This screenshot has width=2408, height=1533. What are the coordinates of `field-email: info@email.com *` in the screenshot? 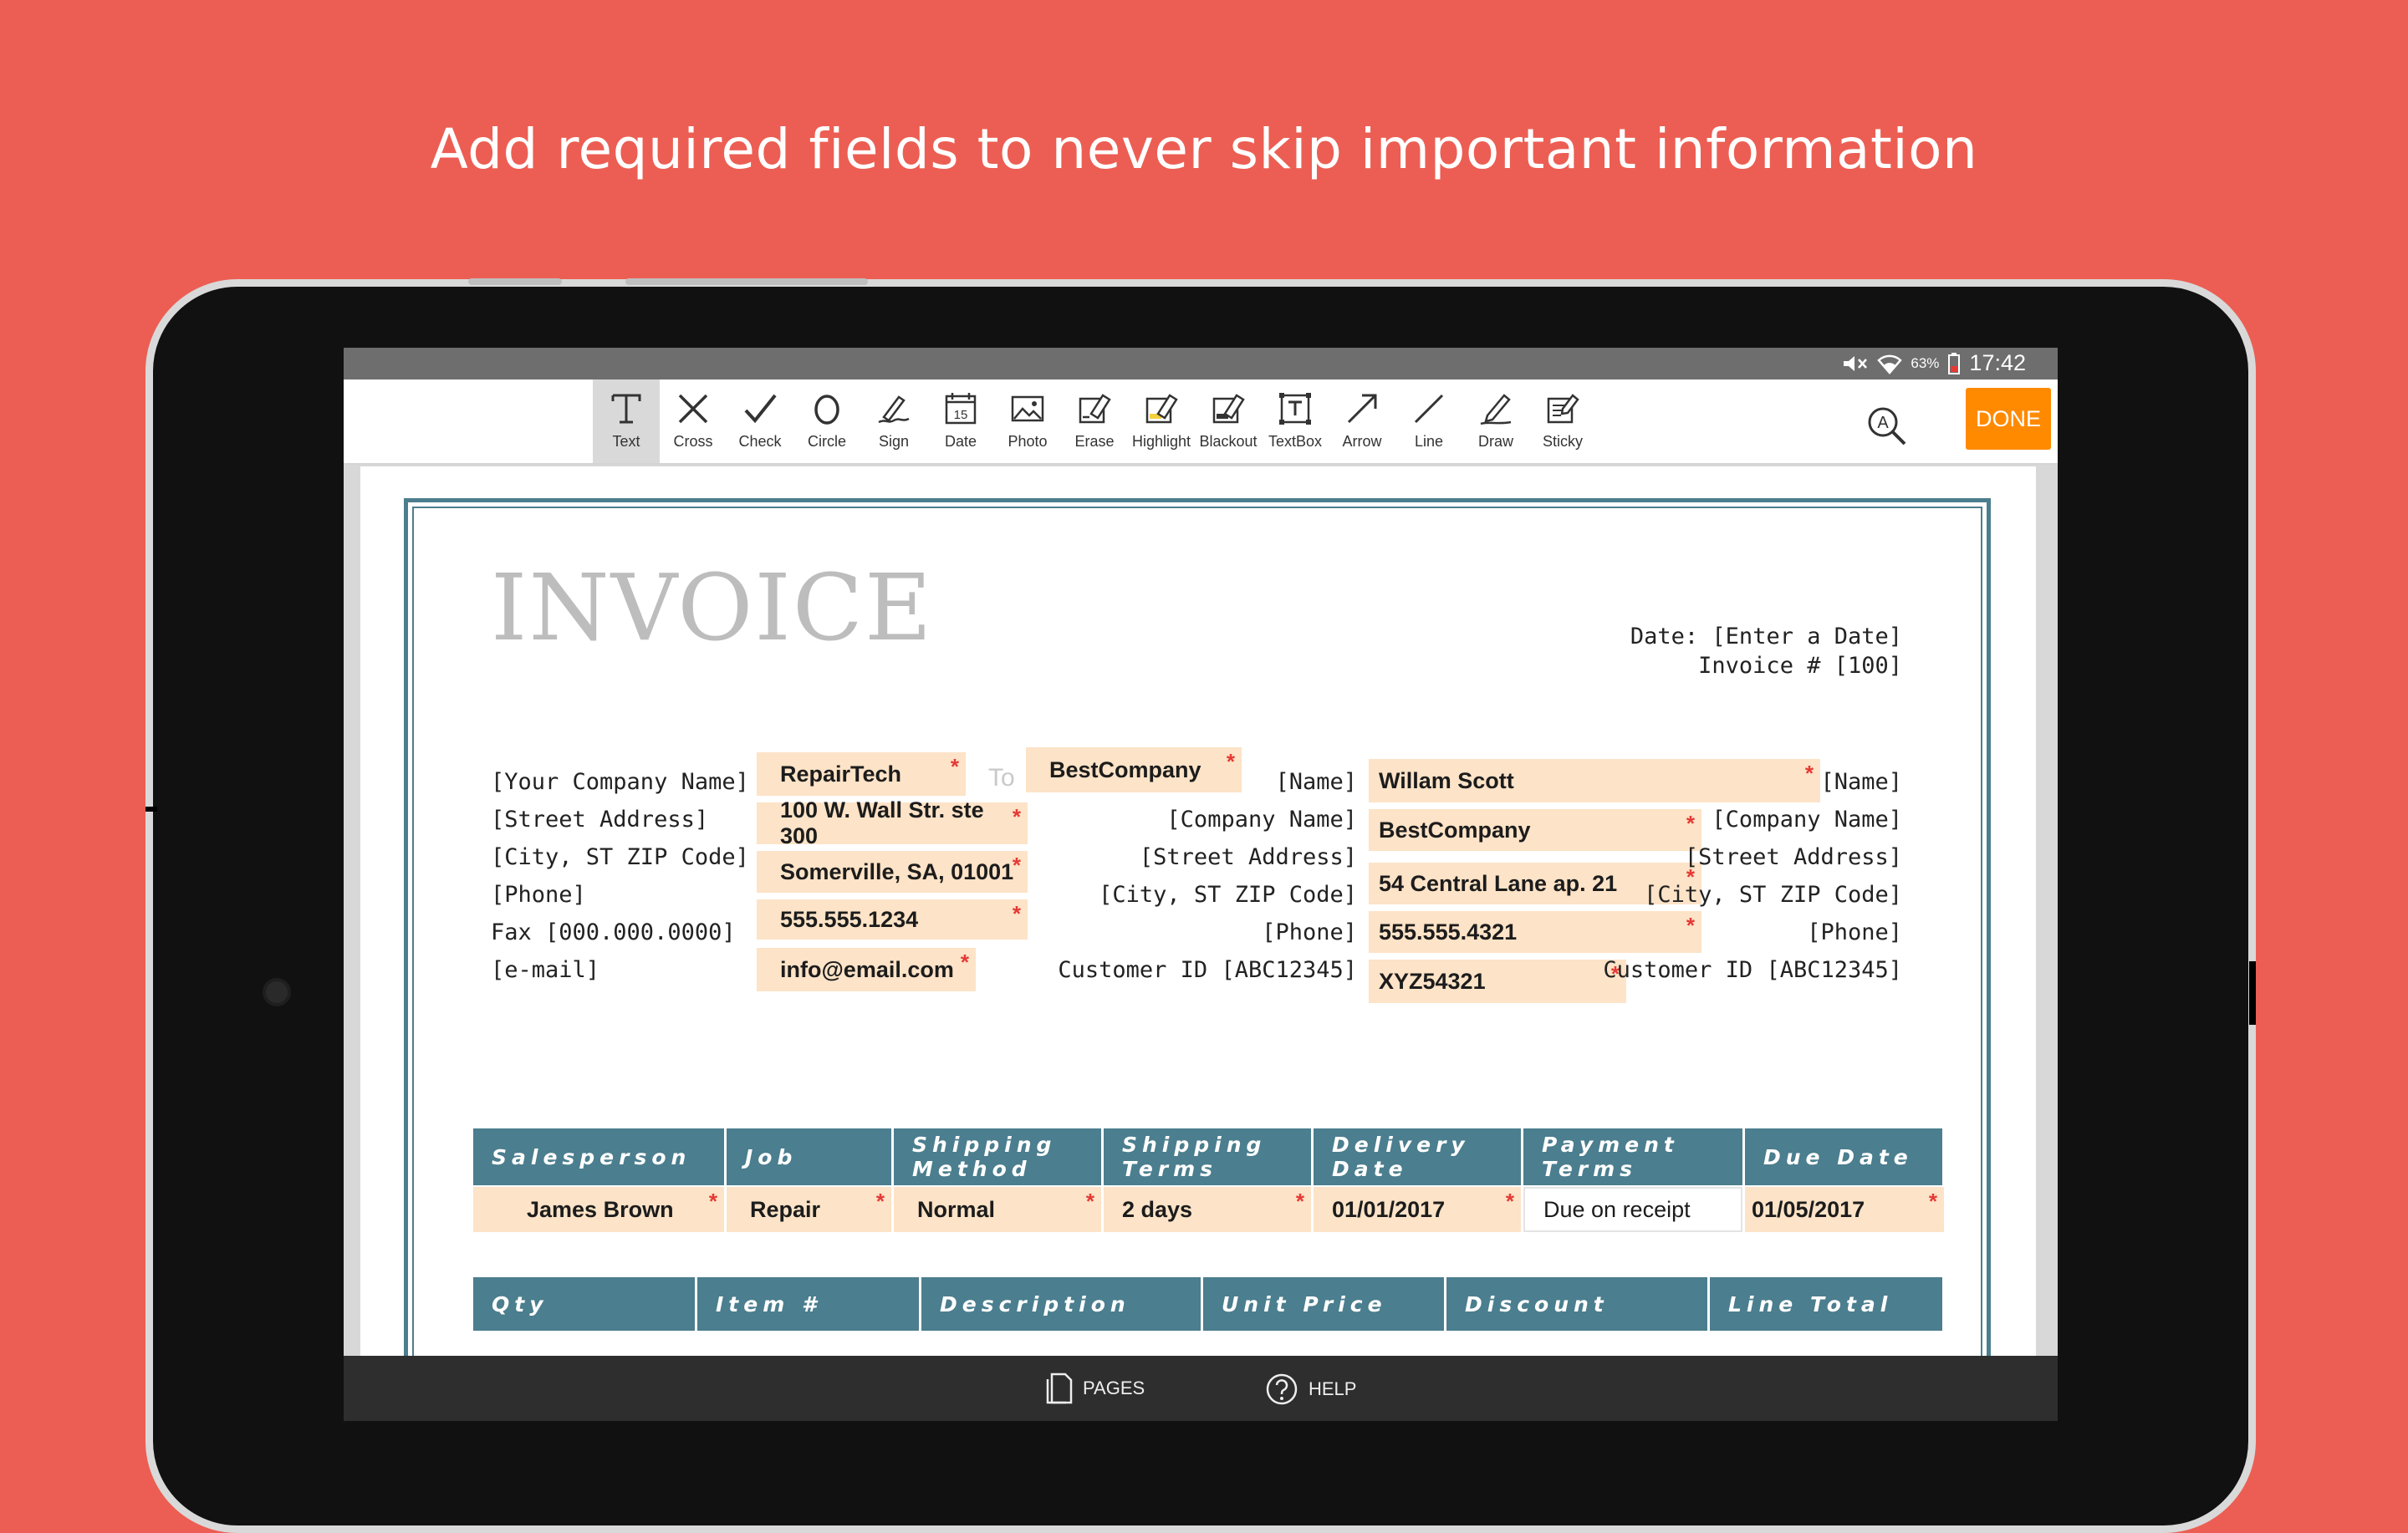 It's located at (867, 969).